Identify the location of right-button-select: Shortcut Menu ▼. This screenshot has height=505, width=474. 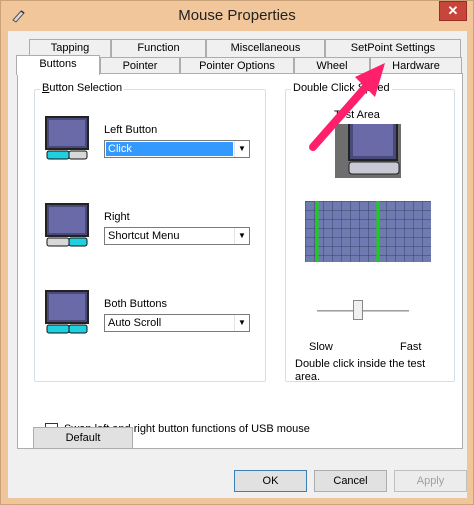
(177, 236).